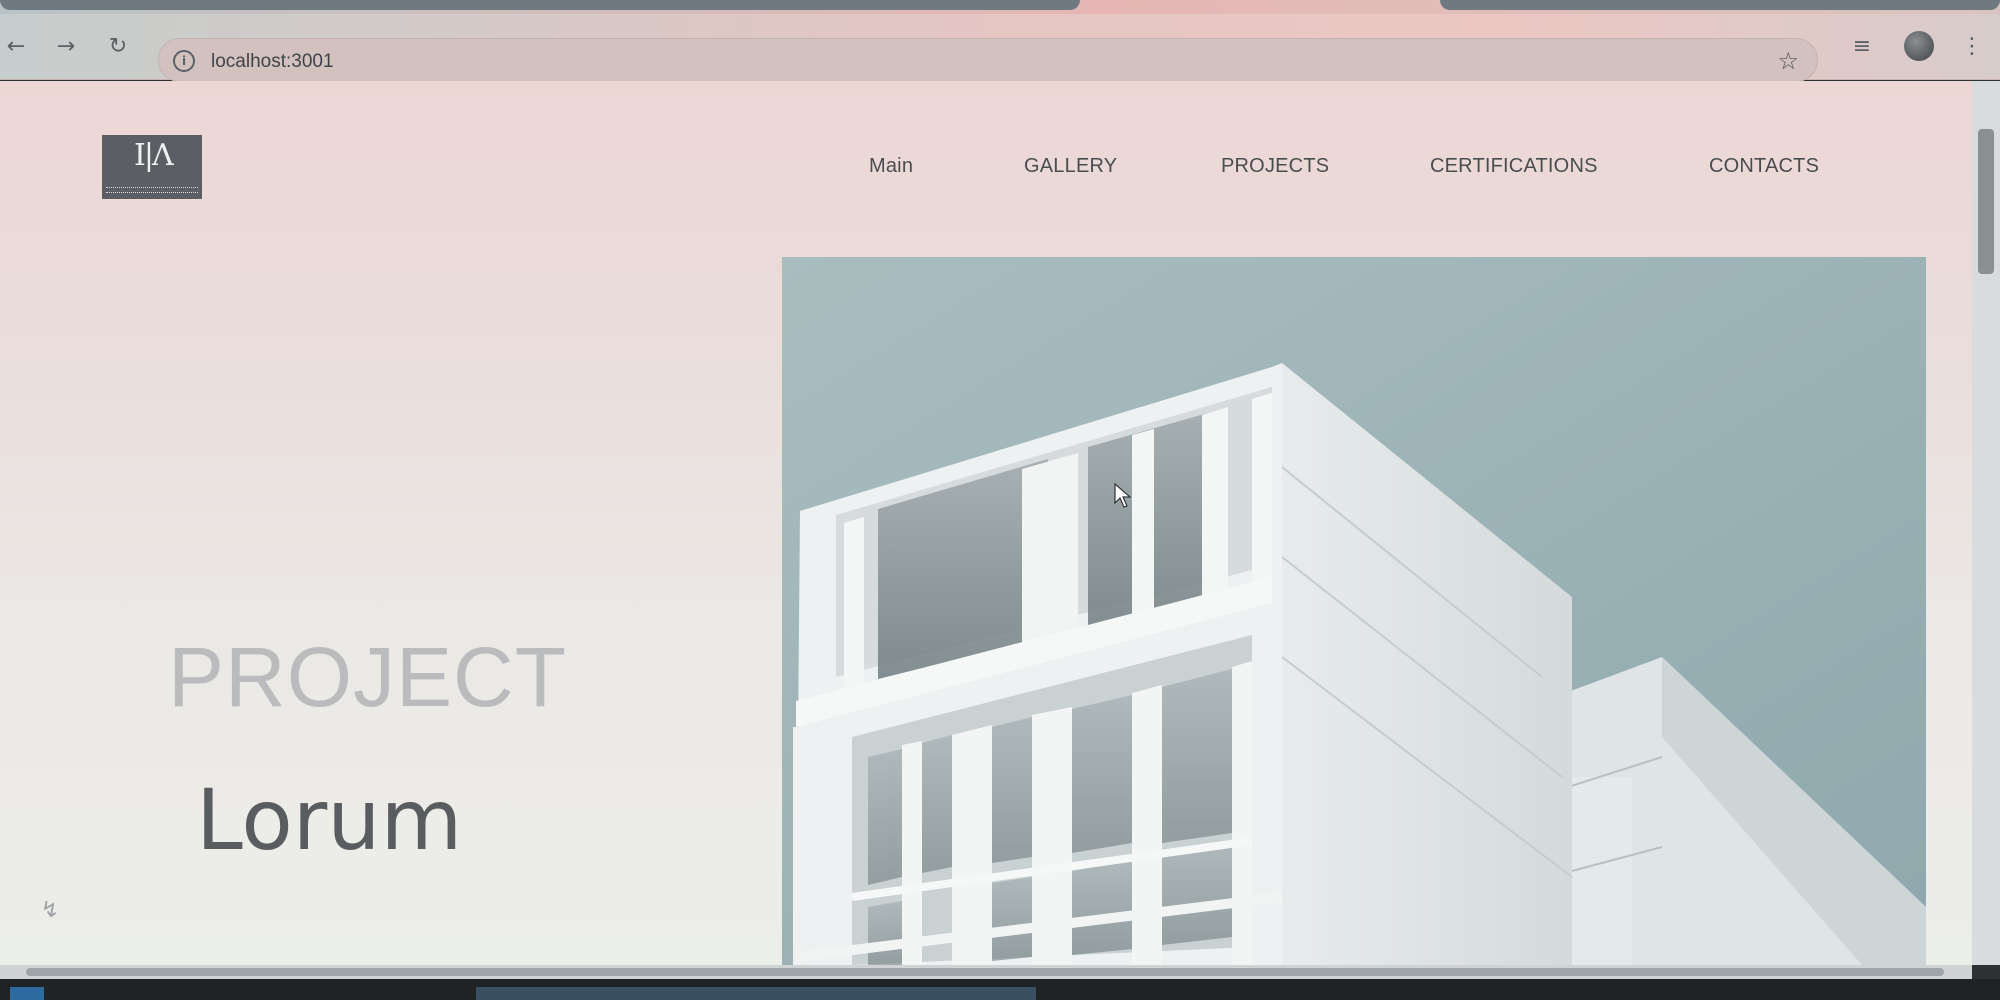 The image size is (2000, 1000). I want to click on horizontal-scrollbar, so click(986, 972).